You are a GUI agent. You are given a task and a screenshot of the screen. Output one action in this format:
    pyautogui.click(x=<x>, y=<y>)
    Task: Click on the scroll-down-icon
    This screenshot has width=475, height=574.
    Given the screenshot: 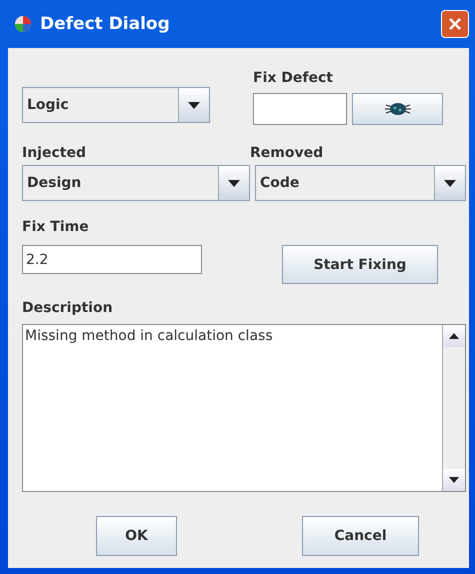 What is the action you would take?
    pyautogui.click(x=454, y=480)
    